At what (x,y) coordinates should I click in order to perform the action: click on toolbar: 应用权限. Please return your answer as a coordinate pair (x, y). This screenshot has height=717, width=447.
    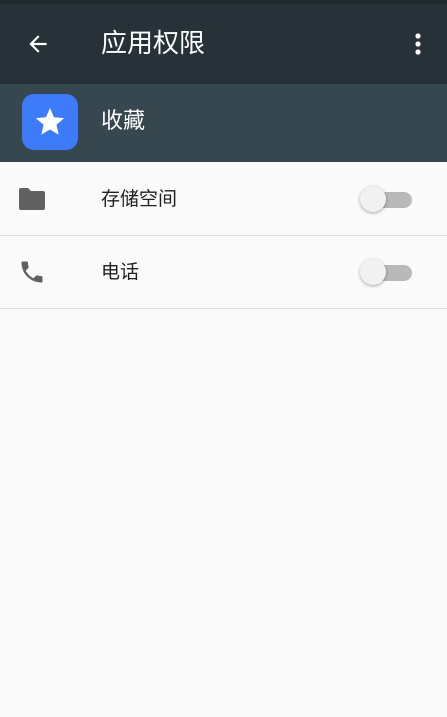
    Looking at the image, I should click on (223, 44).